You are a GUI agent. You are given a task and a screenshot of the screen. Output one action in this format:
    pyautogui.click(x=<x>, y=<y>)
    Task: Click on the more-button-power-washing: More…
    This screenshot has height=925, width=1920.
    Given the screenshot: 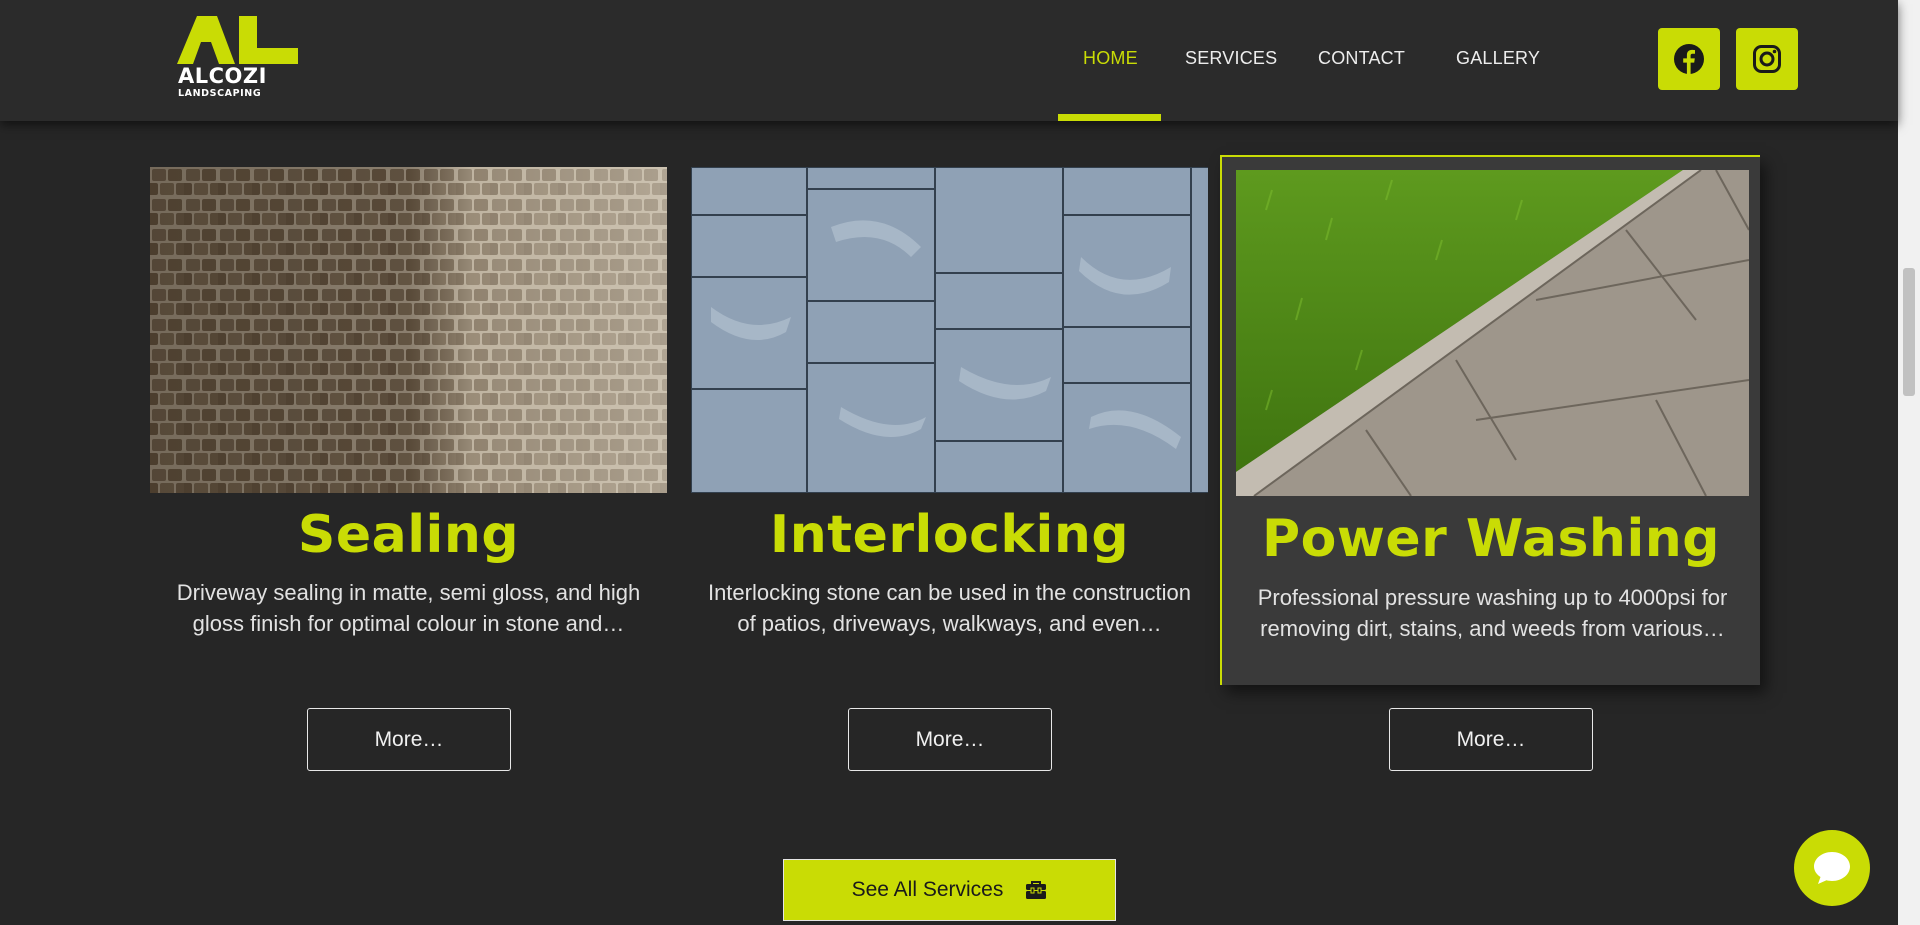 What is the action you would take?
    pyautogui.click(x=1491, y=739)
    